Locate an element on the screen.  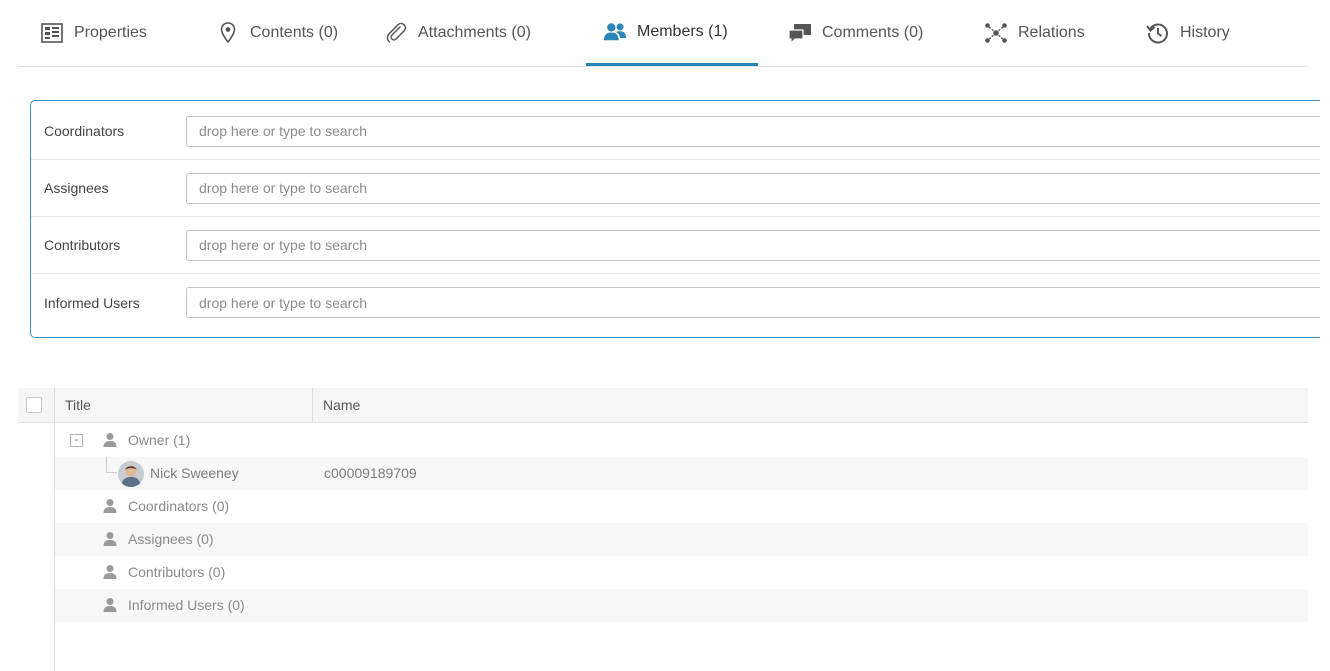
group-row-contributors: Contributors (0) is located at coordinates (681, 572).